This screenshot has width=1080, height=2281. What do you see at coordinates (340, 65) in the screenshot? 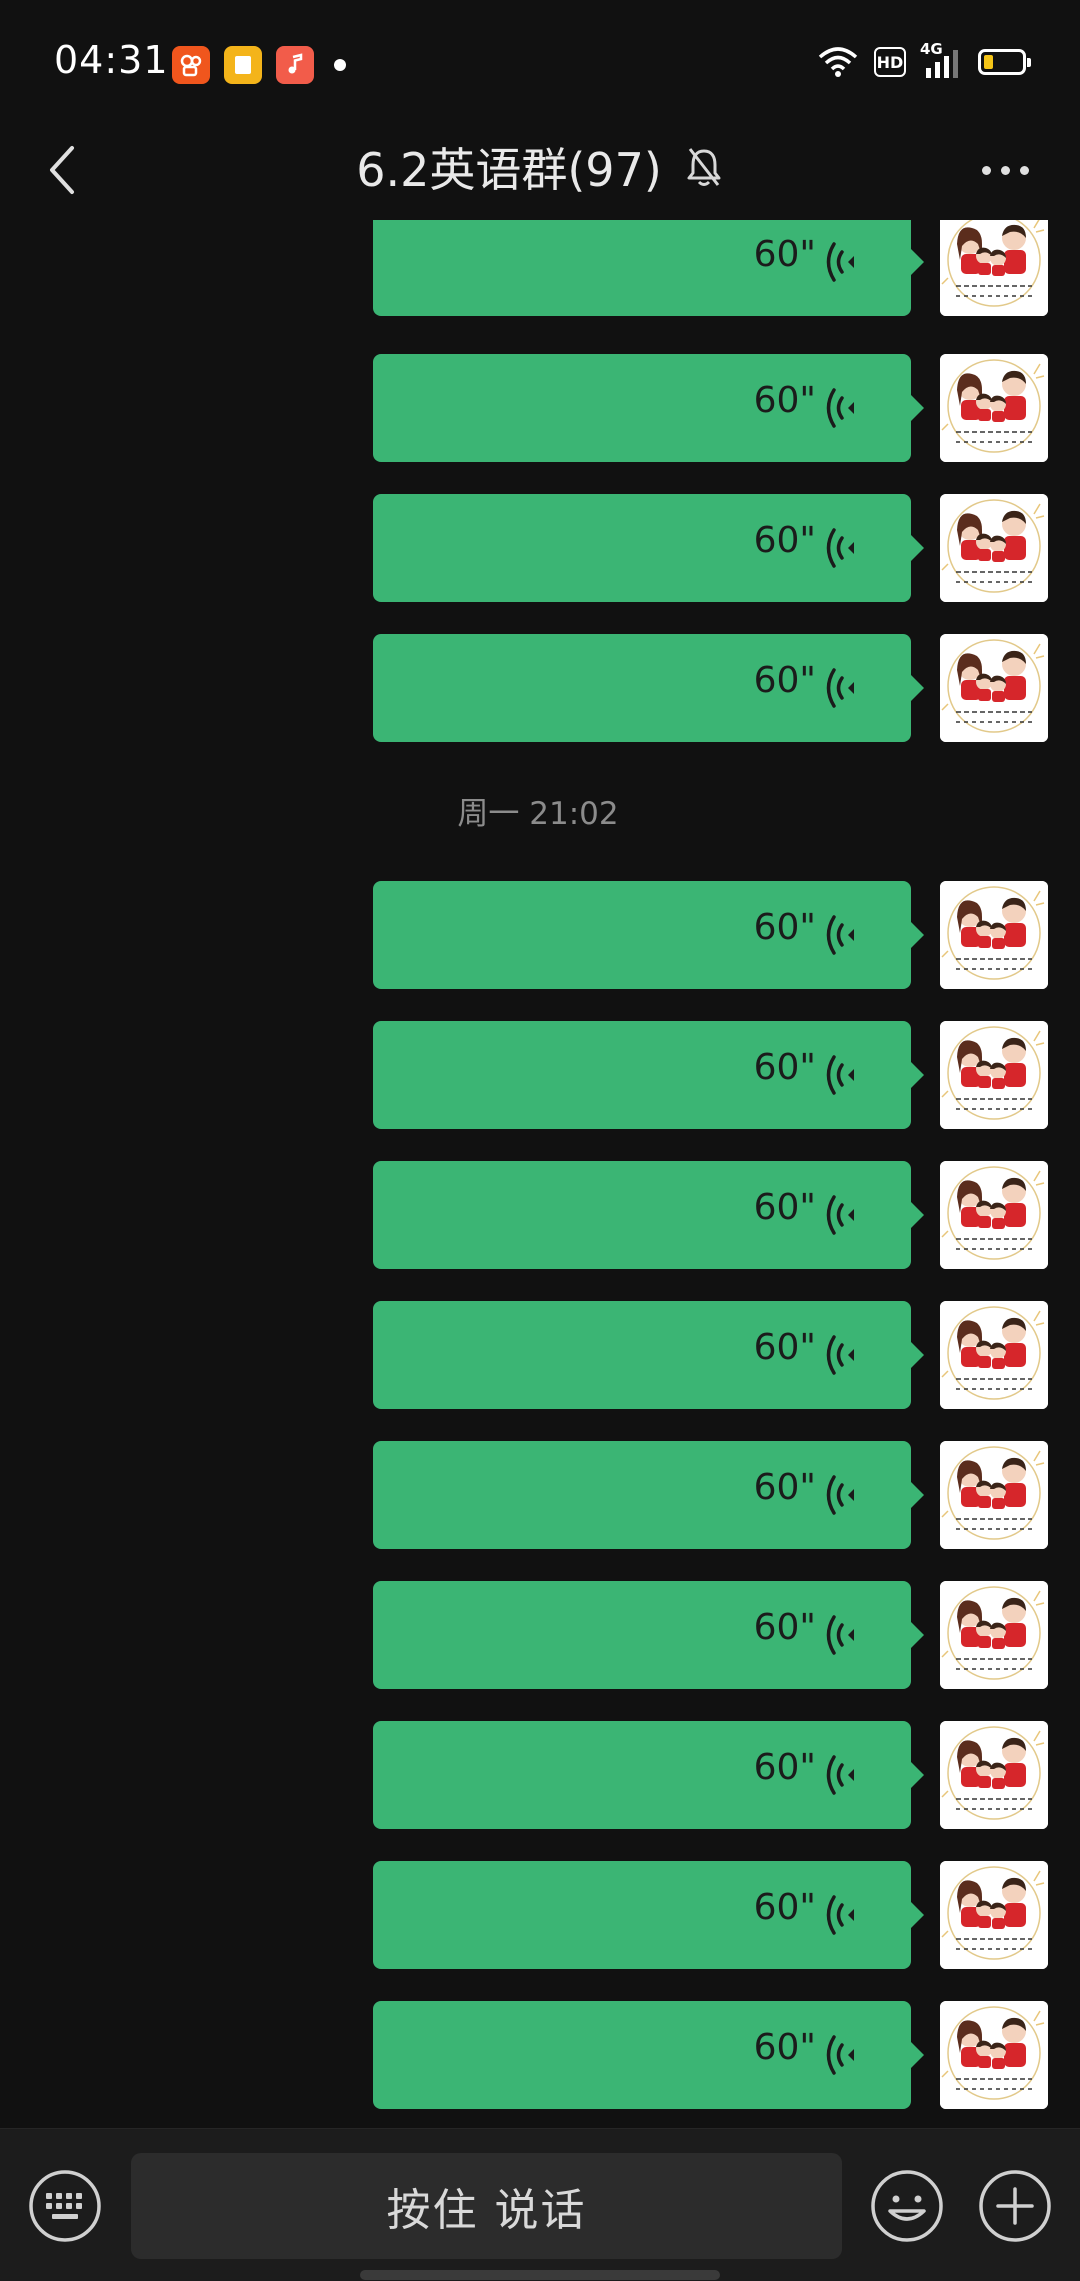
I see `notification-dot` at bounding box center [340, 65].